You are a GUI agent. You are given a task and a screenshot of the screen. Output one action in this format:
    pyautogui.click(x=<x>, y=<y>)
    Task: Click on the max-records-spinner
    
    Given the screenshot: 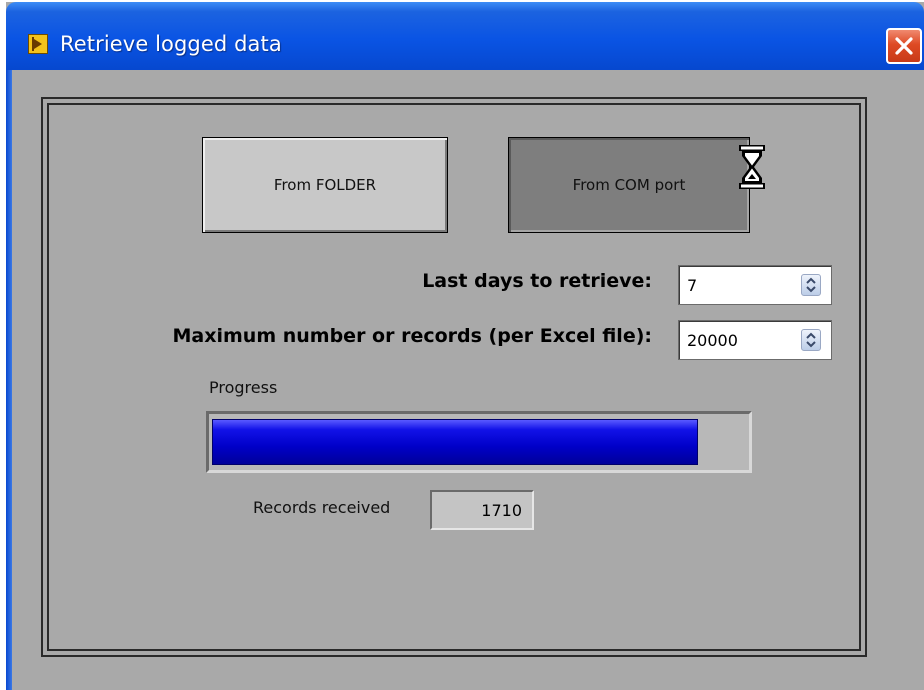 What is the action you would take?
    pyautogui.click(x=811, y=340)
    